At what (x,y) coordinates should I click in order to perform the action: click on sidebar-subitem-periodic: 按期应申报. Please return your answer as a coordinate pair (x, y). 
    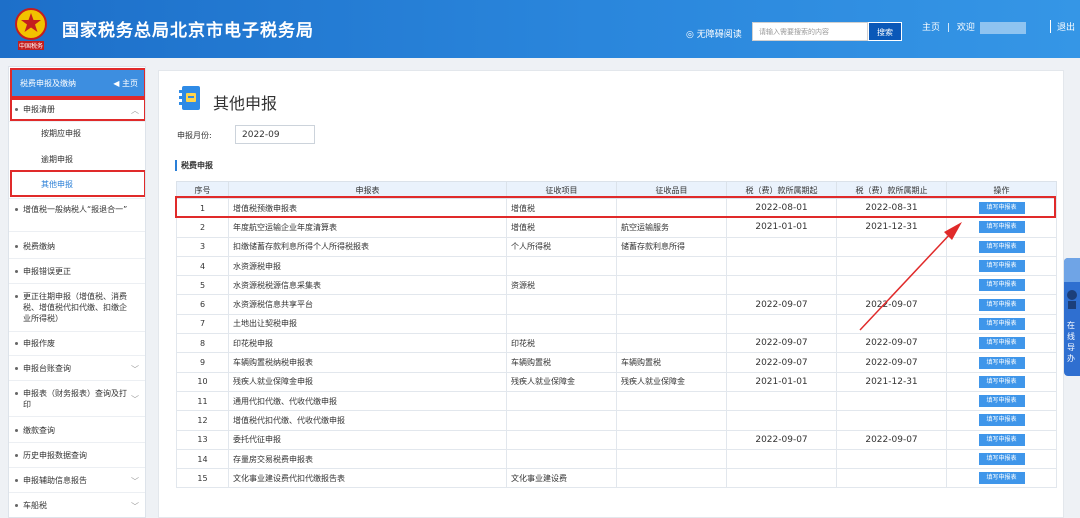
    Looking at the image, I should click on (77, 133).